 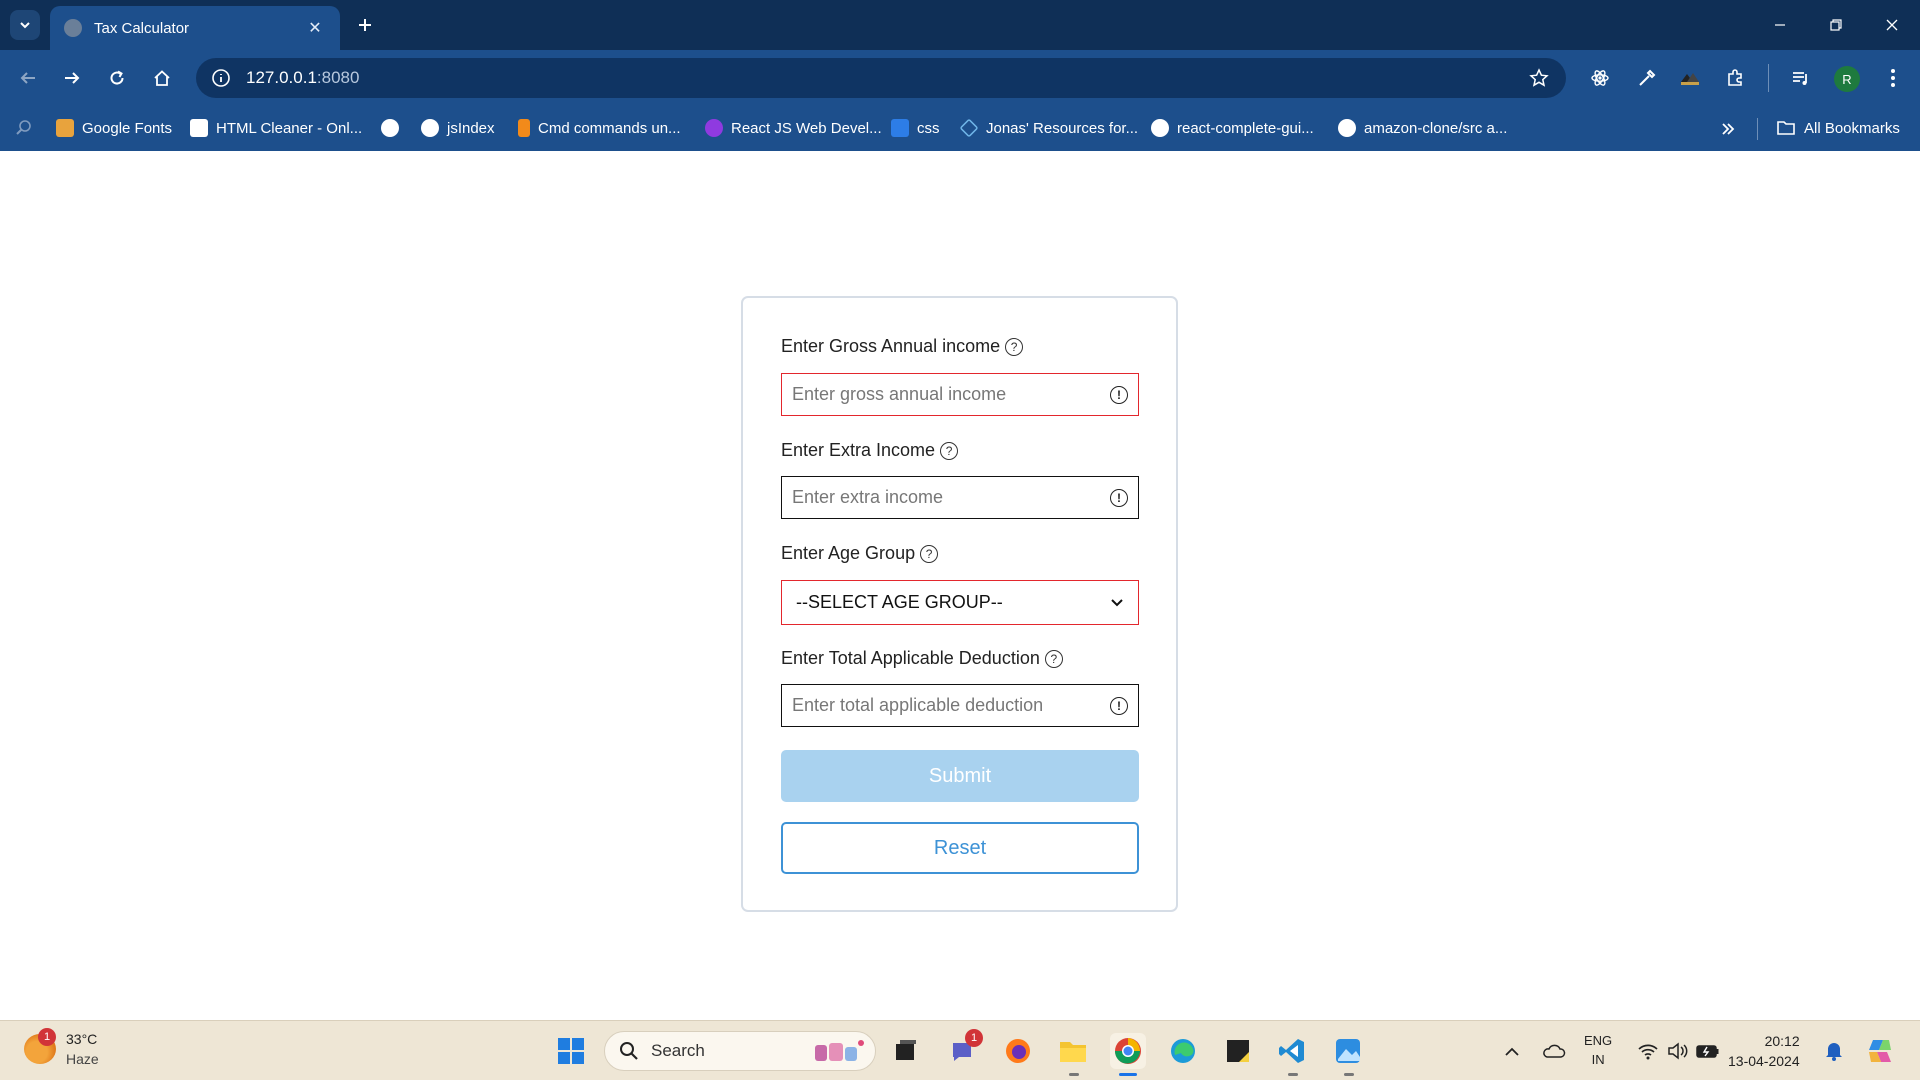 I want to click on edge-button, so click(x=1183, y=1051).